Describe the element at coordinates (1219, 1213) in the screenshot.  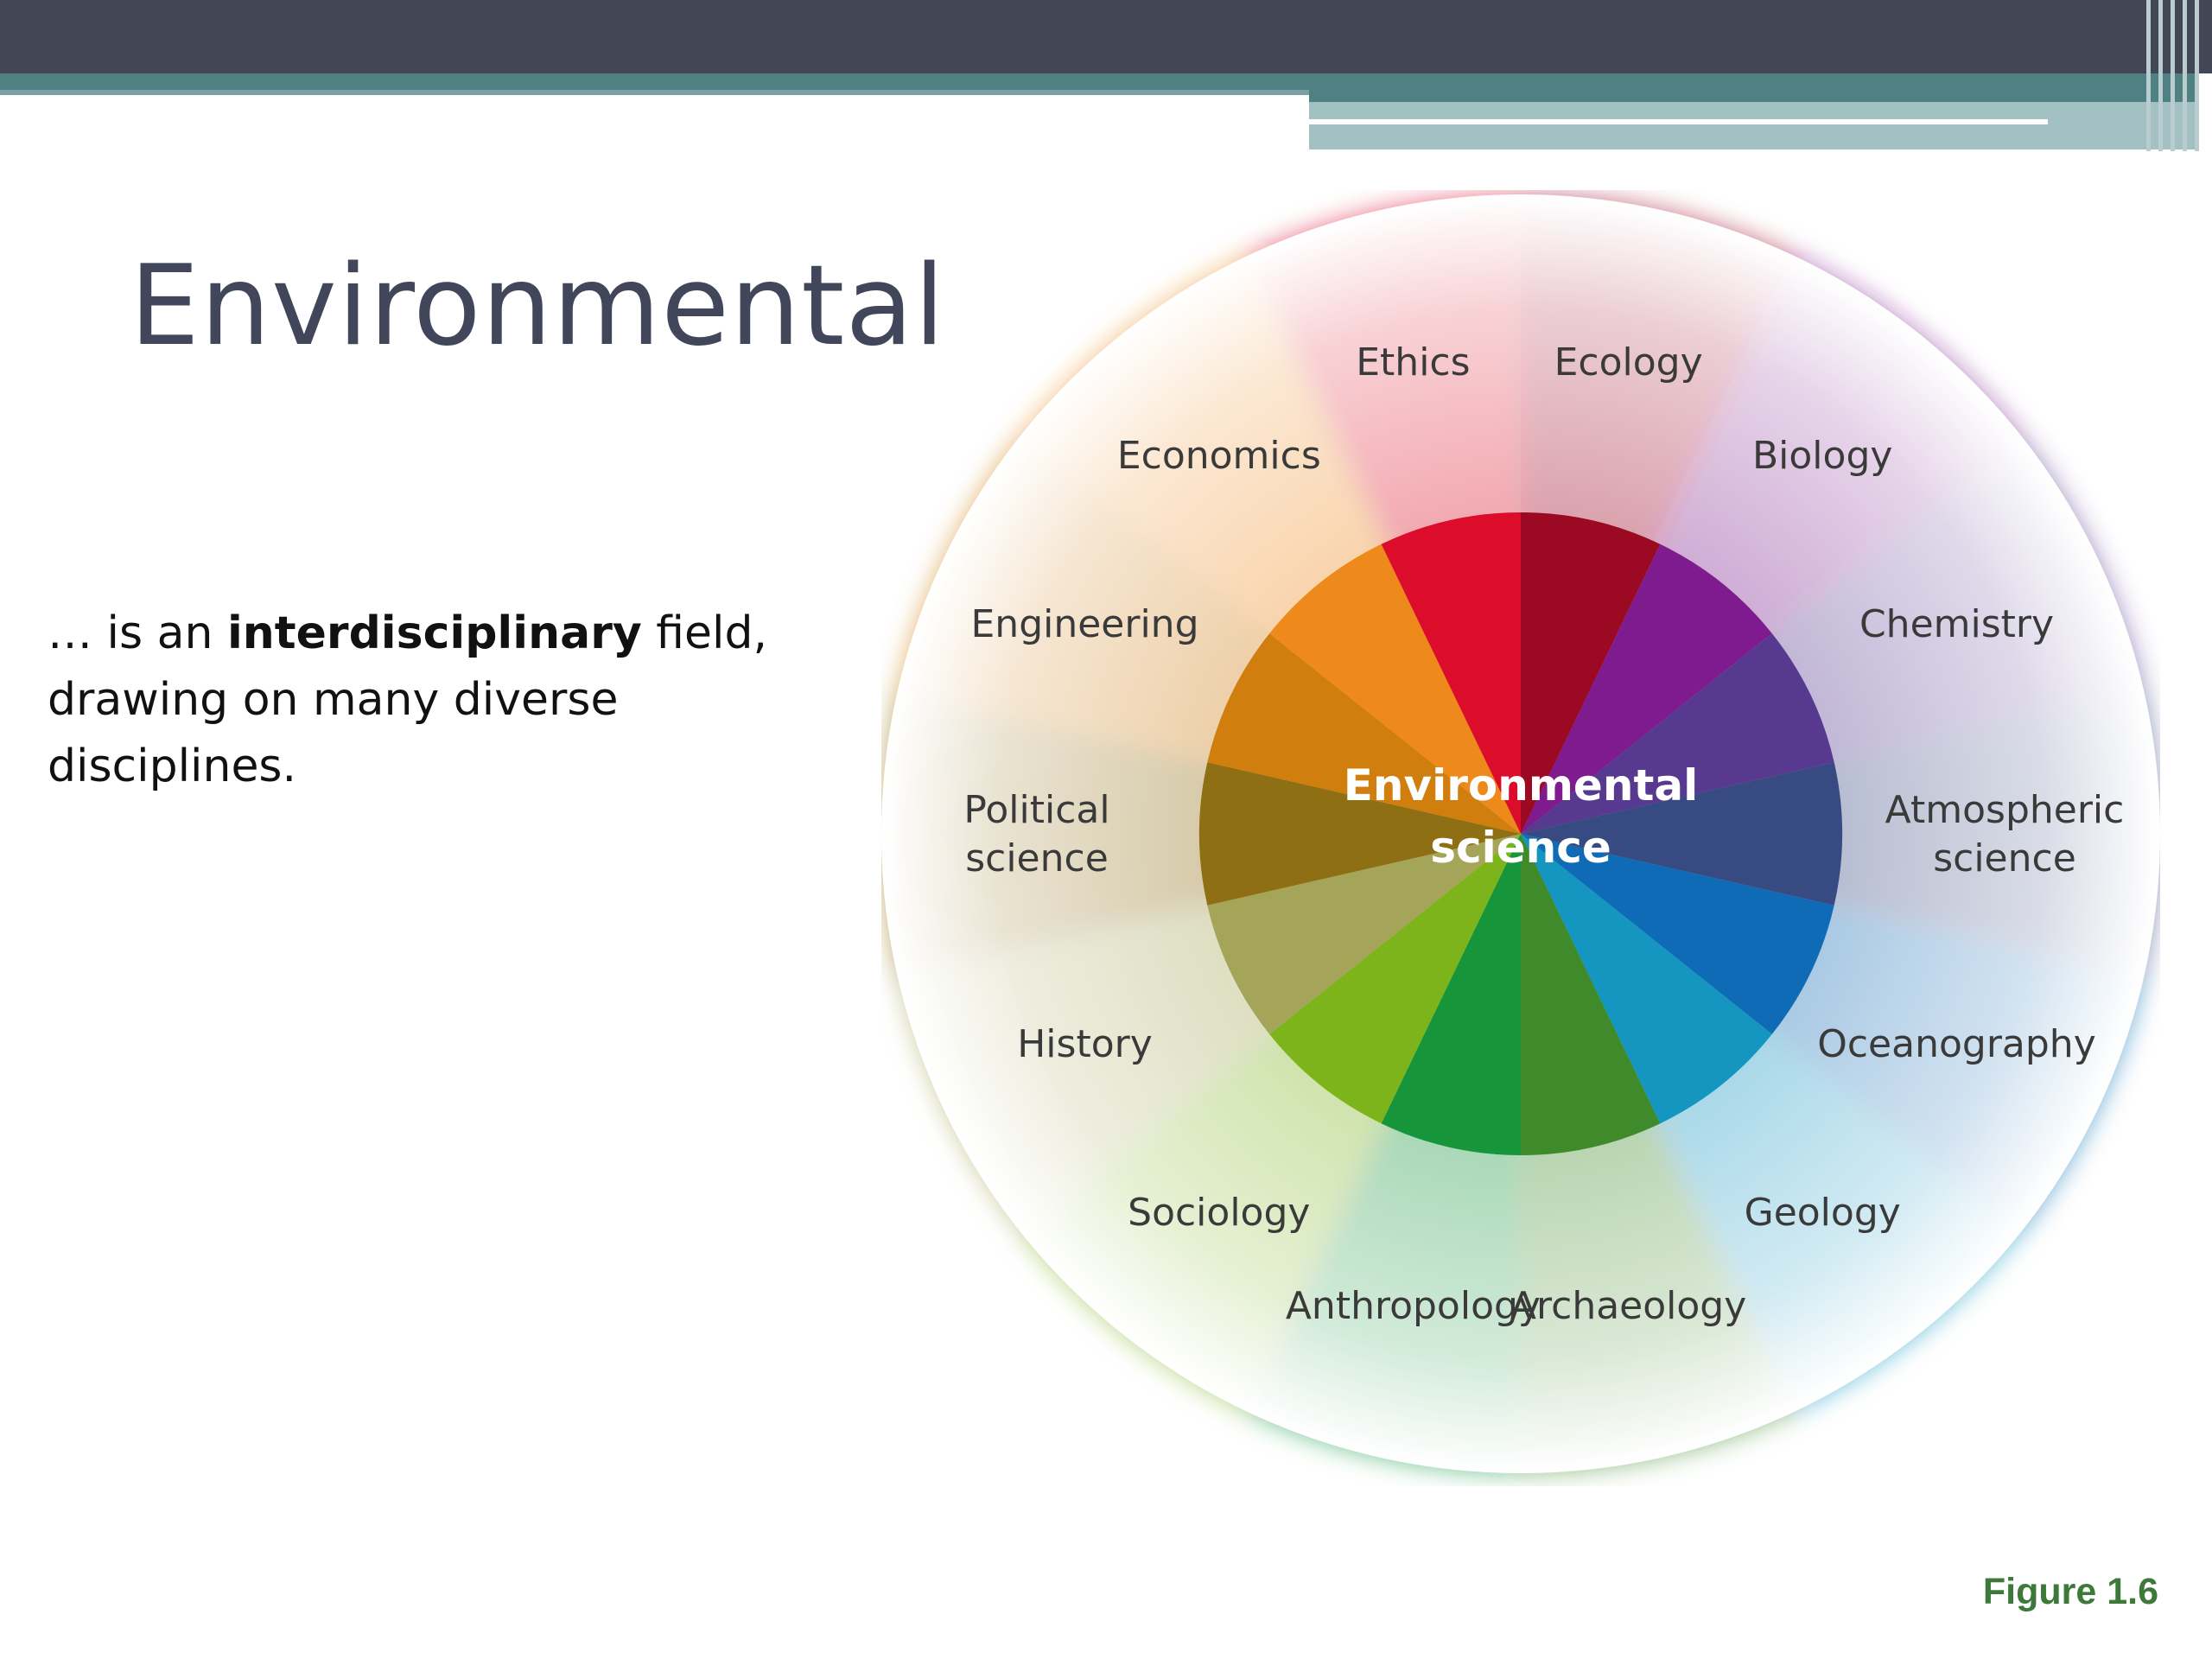
I see `segment-label-sociology: Sociology` at that location.